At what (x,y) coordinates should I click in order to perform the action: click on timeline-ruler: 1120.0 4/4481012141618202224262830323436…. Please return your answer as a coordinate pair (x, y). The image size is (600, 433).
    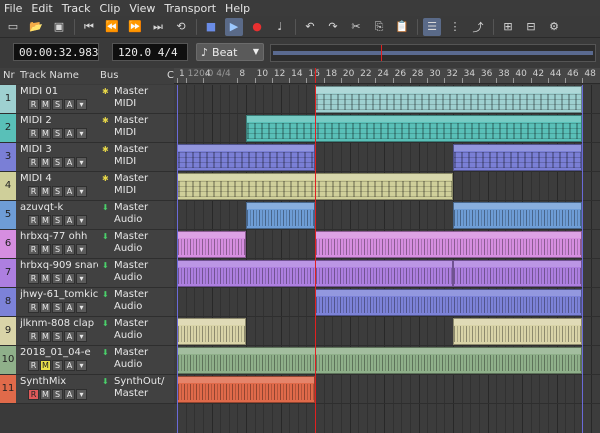
    Looking at the image, I should click on (387, 76).